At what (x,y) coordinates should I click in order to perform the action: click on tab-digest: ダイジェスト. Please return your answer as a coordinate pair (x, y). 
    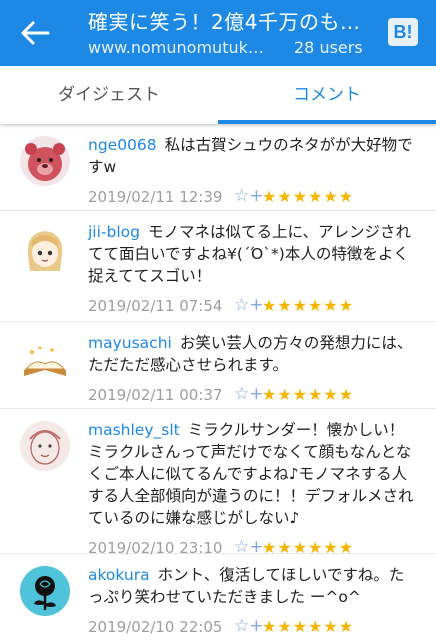
    Looking at the image, I should click on (109, 95).